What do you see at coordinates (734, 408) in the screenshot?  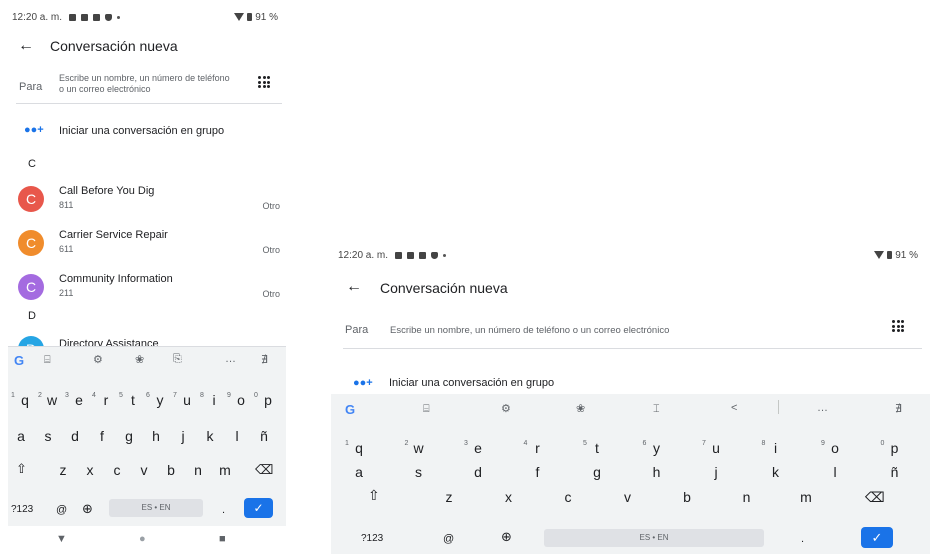 I see `share-icon: <` at bounding box center [734, 408].